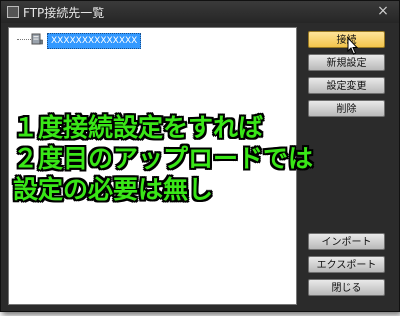 The width and height of the screenshot is (400, 316). Describe the element at coordinates (346, 62) in the screenshot. I see `new-settings-button: 新規設定` at that location.